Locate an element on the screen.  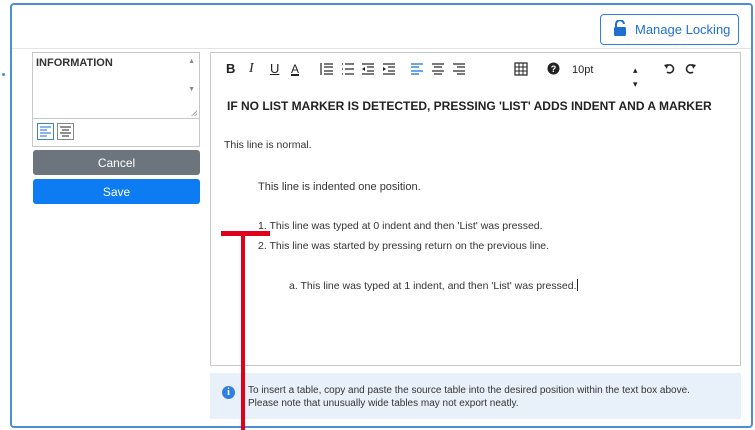
editor-toolbar: B I U A ? 10pt ▴ ▾ is located at coordinates (475, 71).